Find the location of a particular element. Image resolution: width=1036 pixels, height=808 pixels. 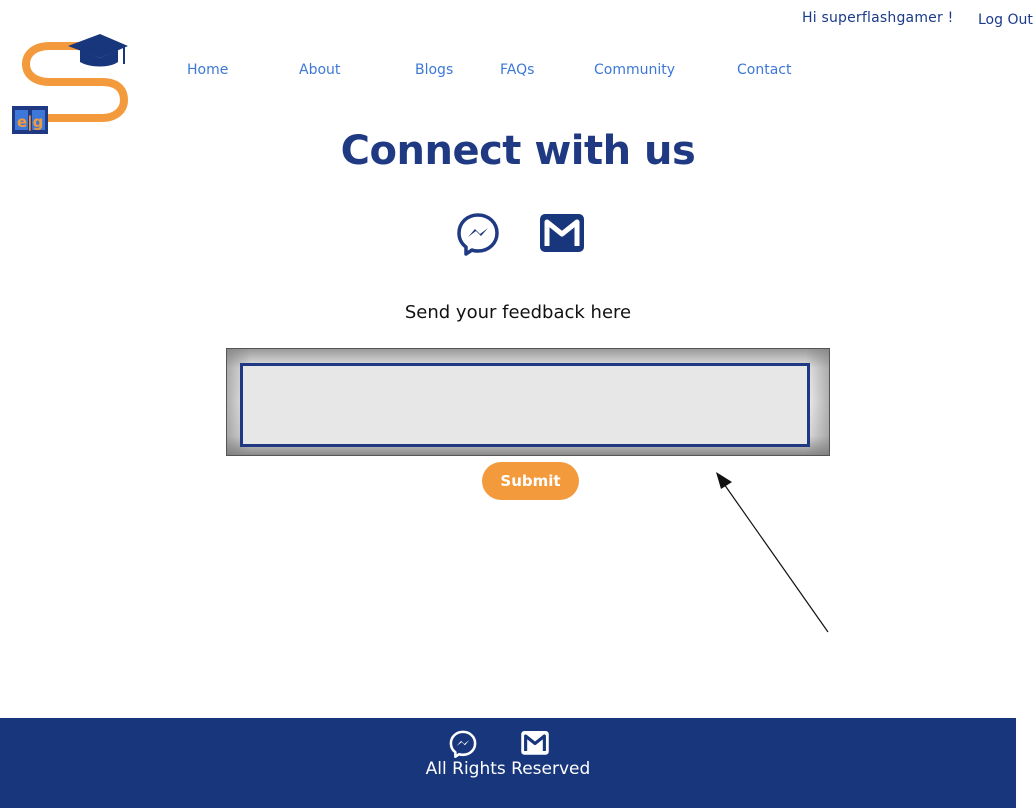

main-nav: Home About Blogs FAQs Community Contact is located at coordinates (518, 72).